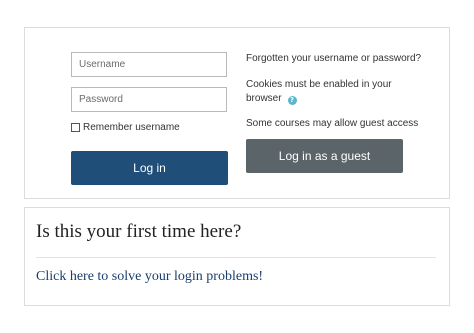  I want to click on forgot-credentials-link: Forgotten your username or password?, so click(333, 58).